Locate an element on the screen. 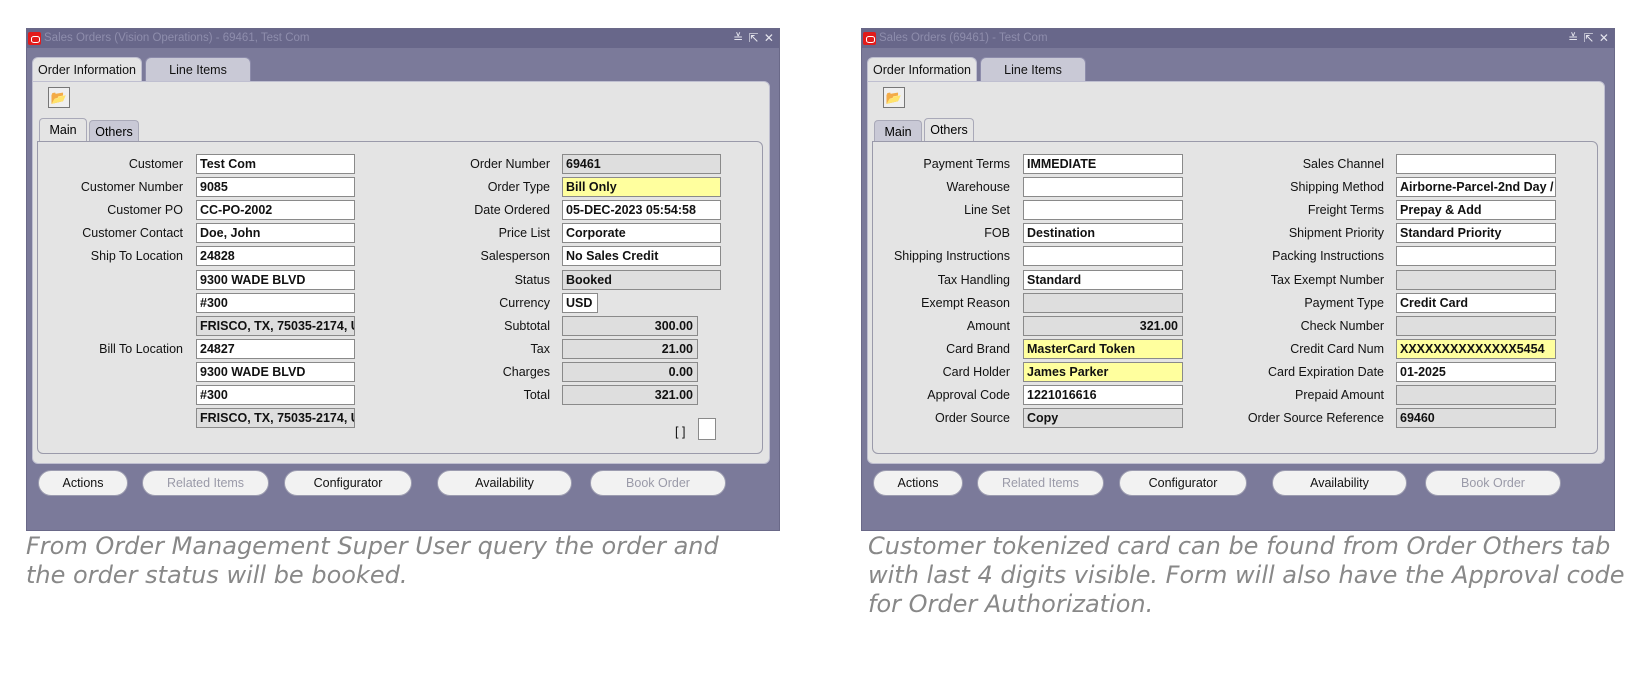  field-line-9: 9300 WADE BLVD is located at coordinates (275, 371).